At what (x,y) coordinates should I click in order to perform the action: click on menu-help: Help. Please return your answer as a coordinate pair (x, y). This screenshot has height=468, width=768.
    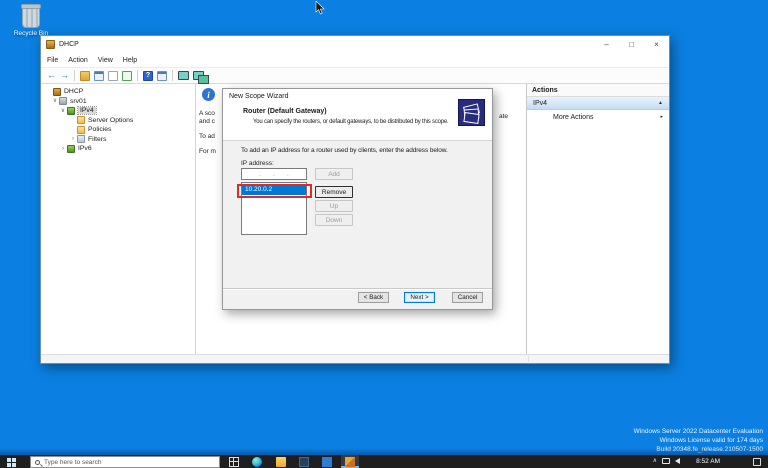
    Looking at the image, I should click on (130, 60).